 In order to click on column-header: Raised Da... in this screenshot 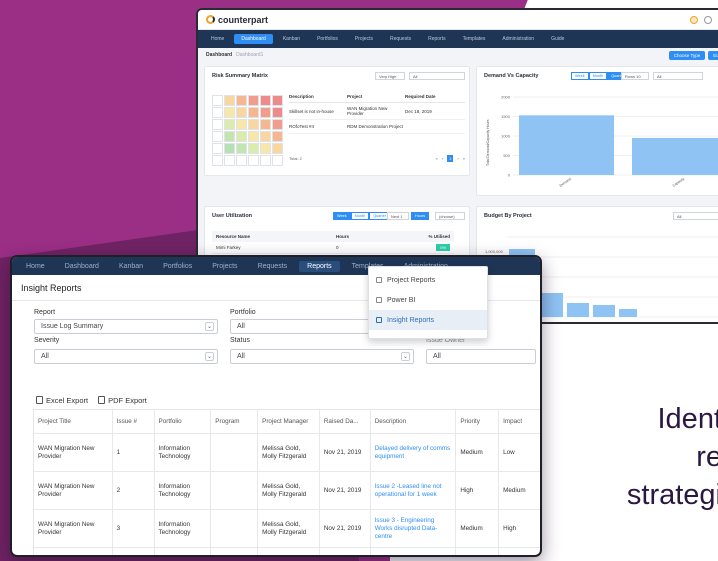, I will do `click(345, 421)`.